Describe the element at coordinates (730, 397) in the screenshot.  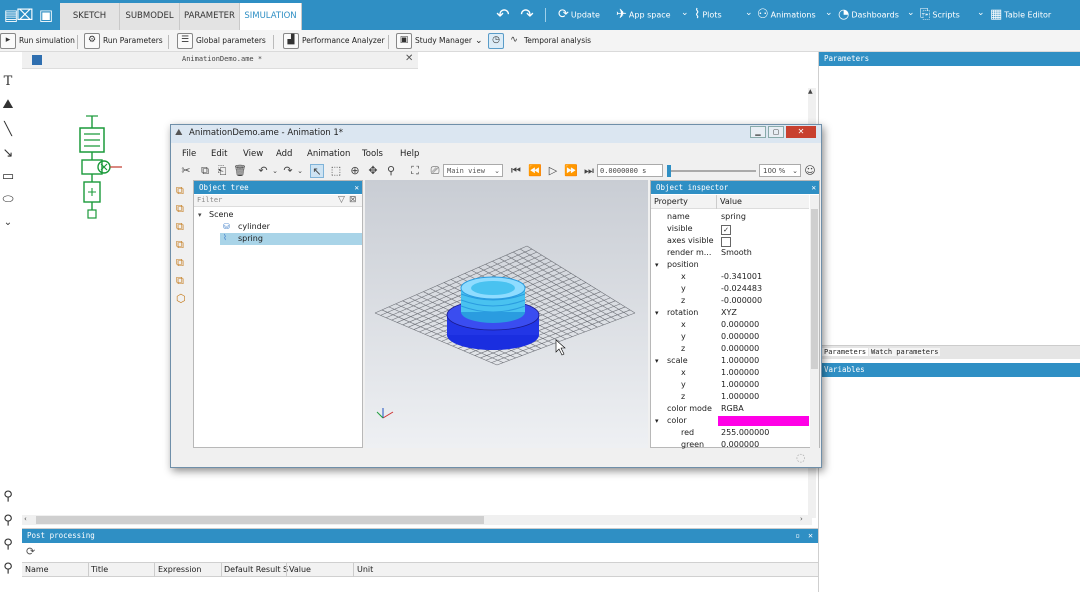
I see `inspector-row: z 1.000000` at that location.